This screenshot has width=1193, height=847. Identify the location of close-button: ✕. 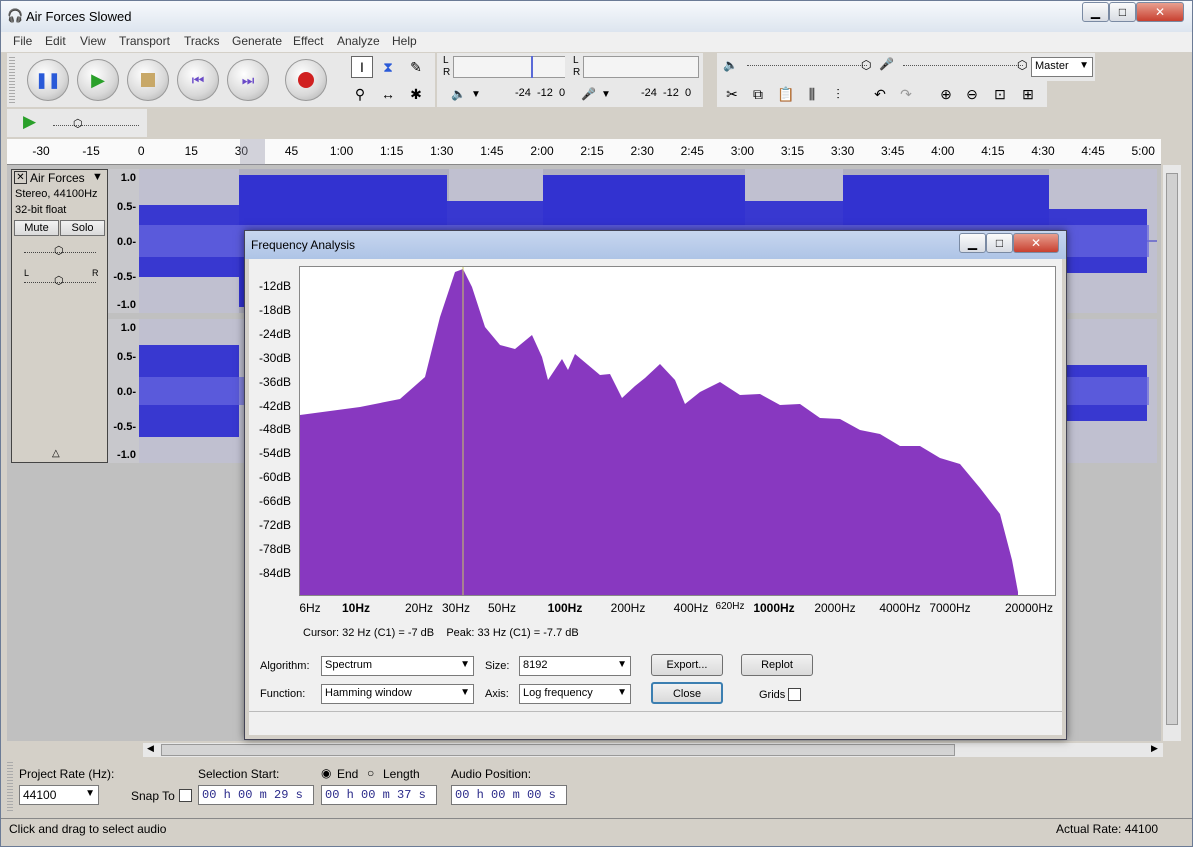
(1160, 12).